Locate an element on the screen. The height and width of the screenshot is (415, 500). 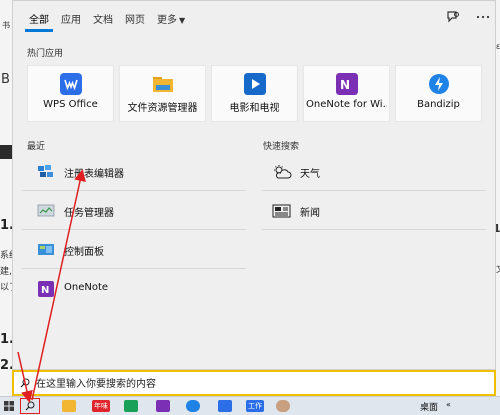
recent-item-label: 注册表编辑器 is located at coordinates (94, 174).